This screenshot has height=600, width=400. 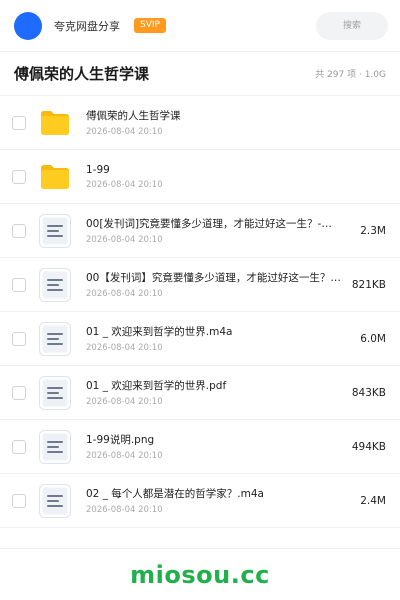 What do you see at coordinates (352, 25) in the screenshot?
I see `search-input` at bounding box center [352, 25].